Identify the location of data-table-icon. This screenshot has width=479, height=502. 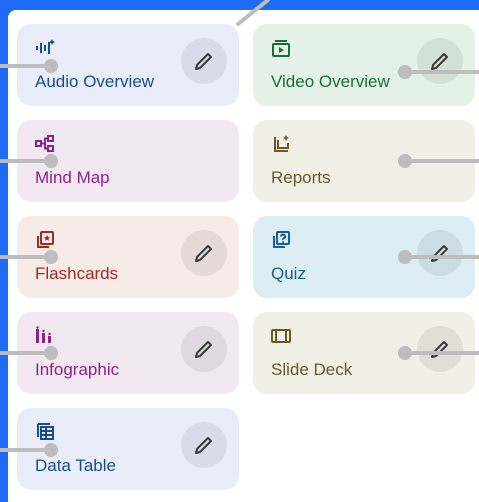
(45, 432).